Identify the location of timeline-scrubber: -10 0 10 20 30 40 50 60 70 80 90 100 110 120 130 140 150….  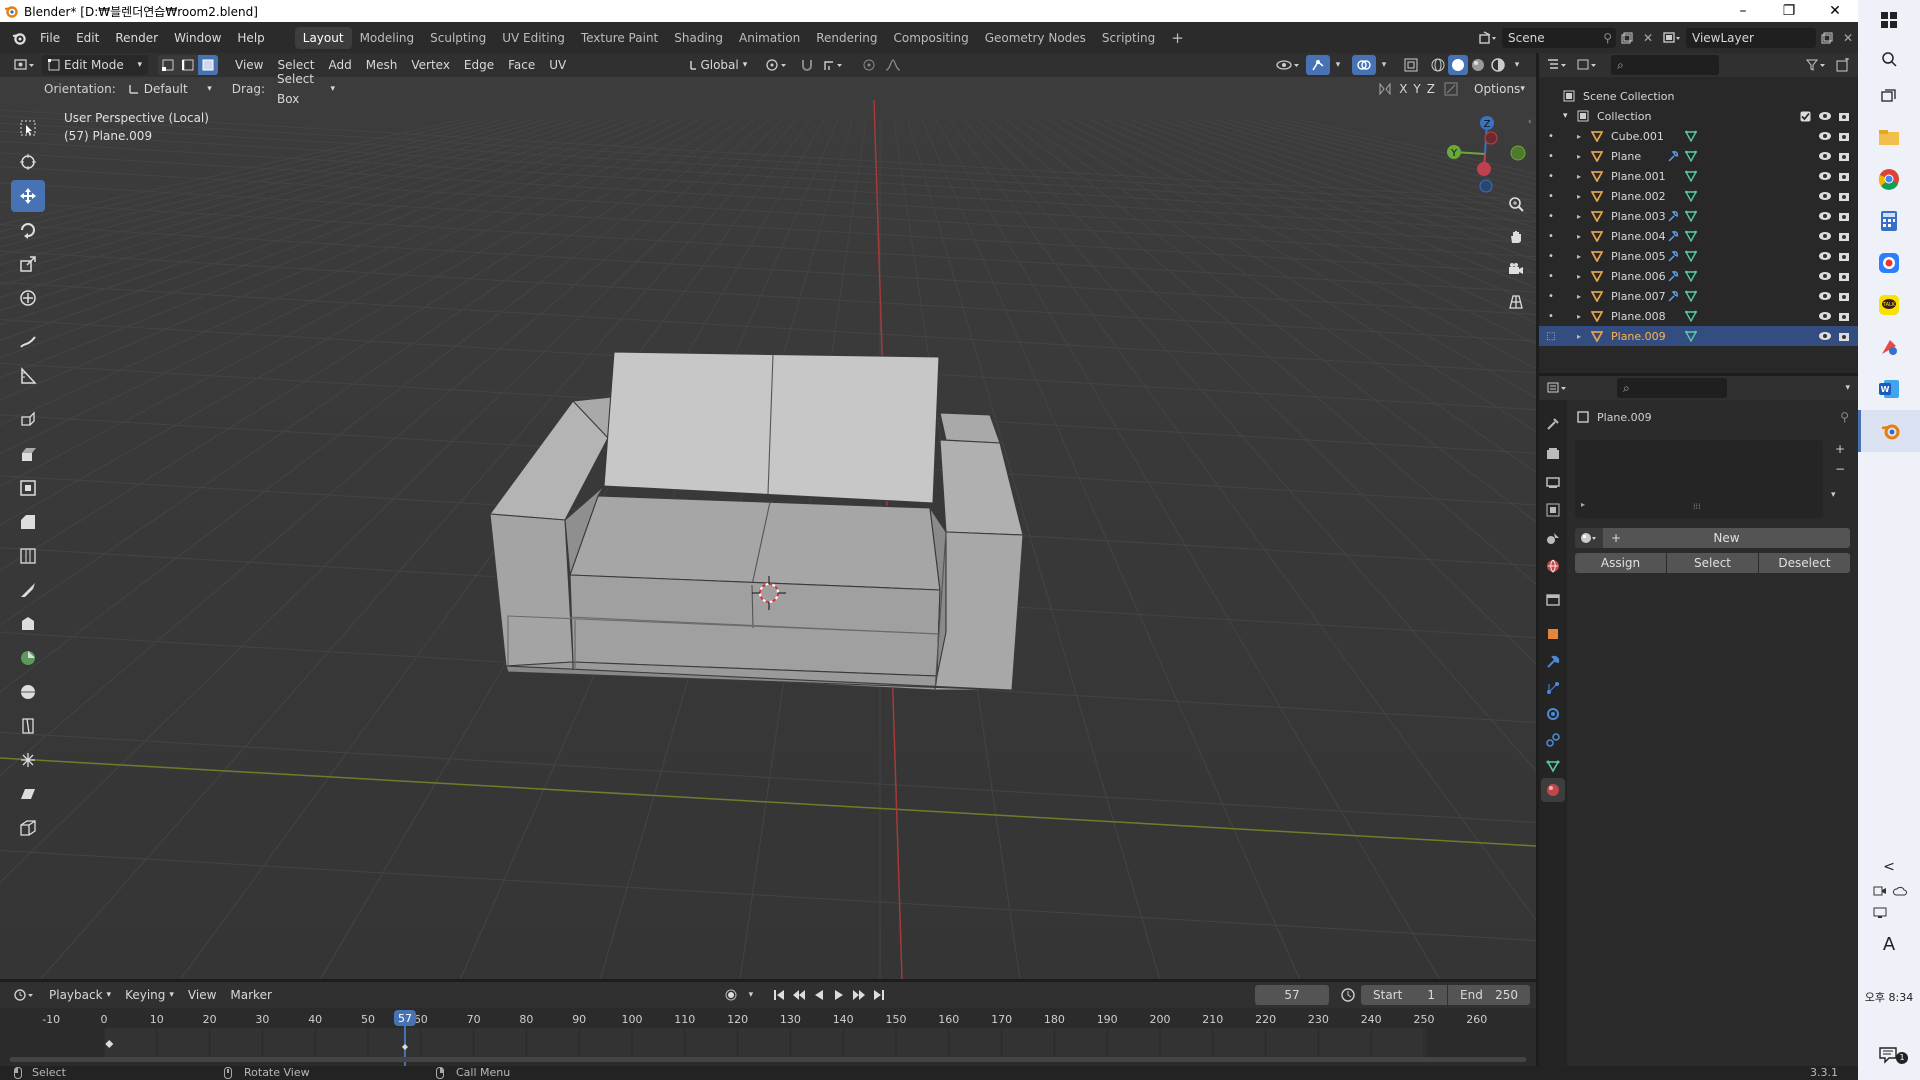
(768, 1037).